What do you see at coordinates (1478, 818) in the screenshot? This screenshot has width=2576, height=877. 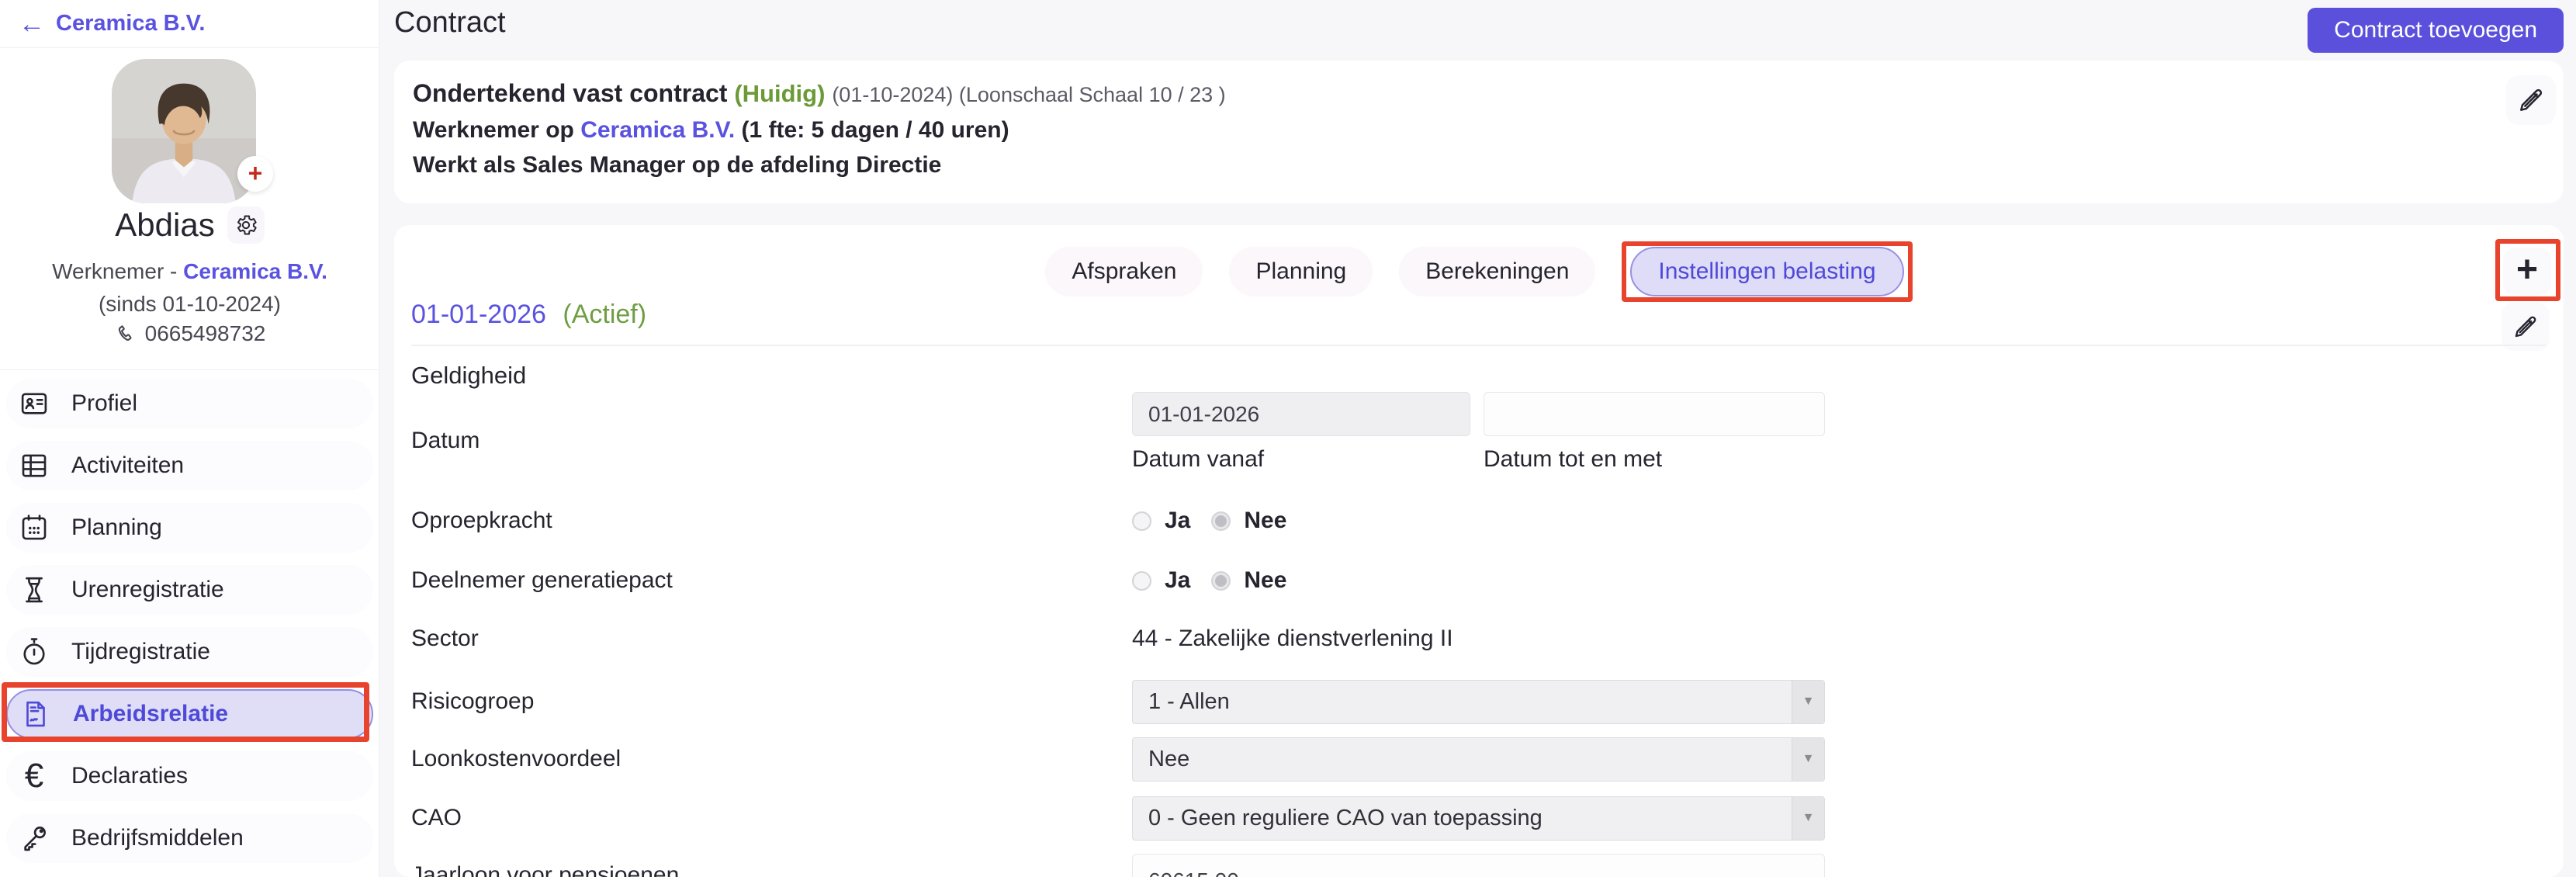 I see `cao-select: 0 - Geen reguliere CAO van toepassing ▼` at bounding box center [1478, 818].